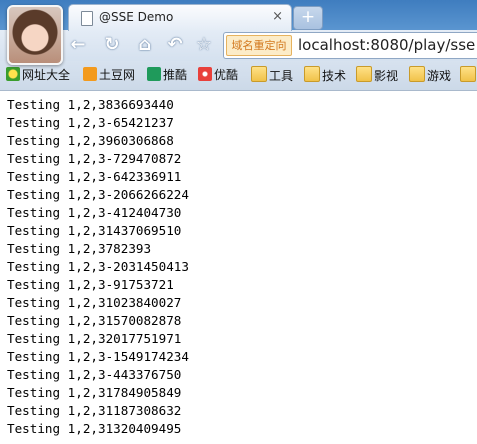  What do you see at coordinates (180, 17) in the screenshot?
I see `tab-sse-demo: @SSE Demo ×` at bounding box center [180, 17].